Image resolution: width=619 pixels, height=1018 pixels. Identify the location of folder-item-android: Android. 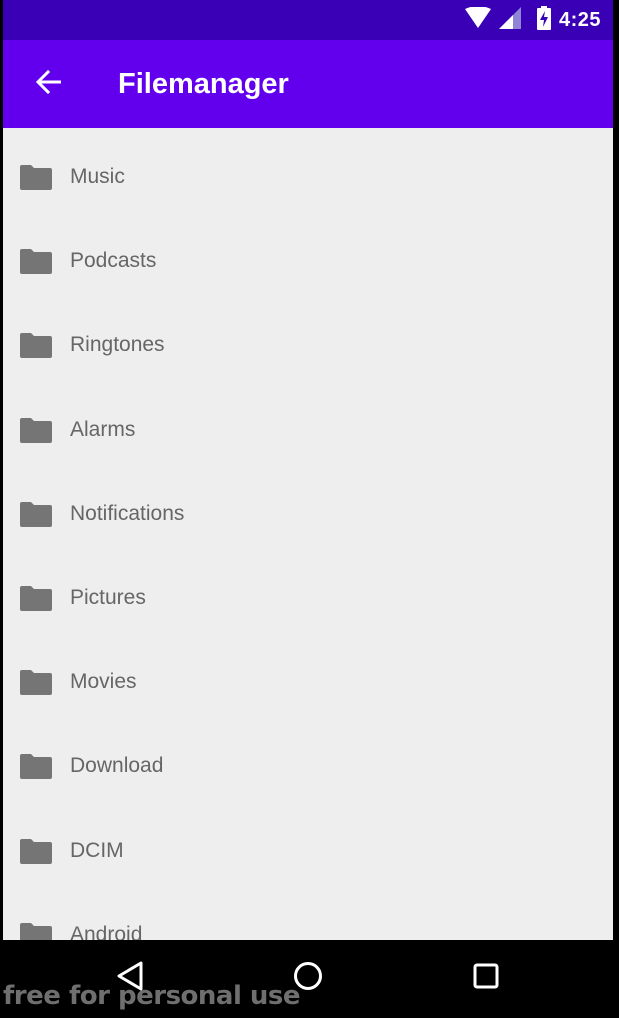
(308, 916).